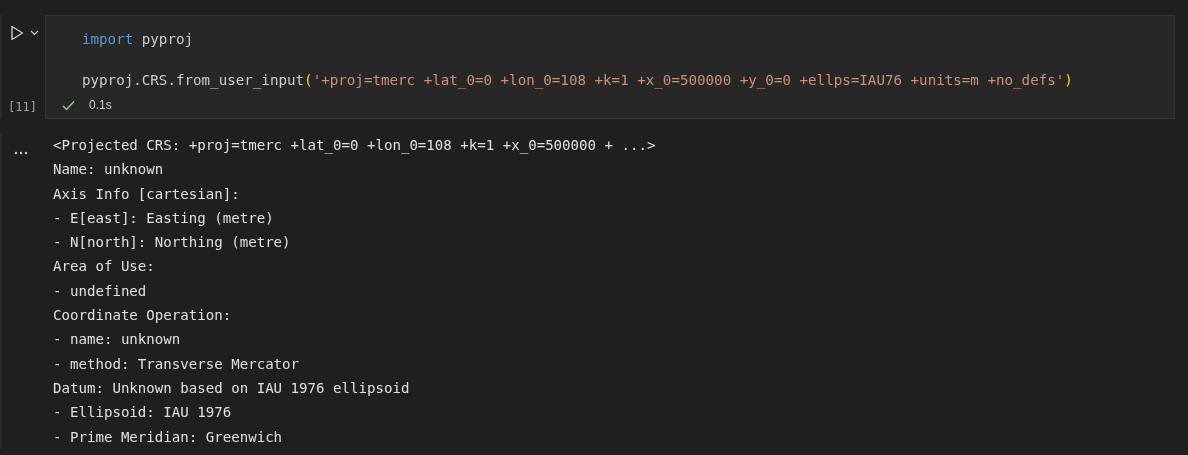 This screenshot has width=1188, height=455. What do you see at coordinates (231, 387) in the screenshot?
I see `output-line: Datum: Unknown based on IAU 1976 ellipsoid` at bounding box center [231, 387].